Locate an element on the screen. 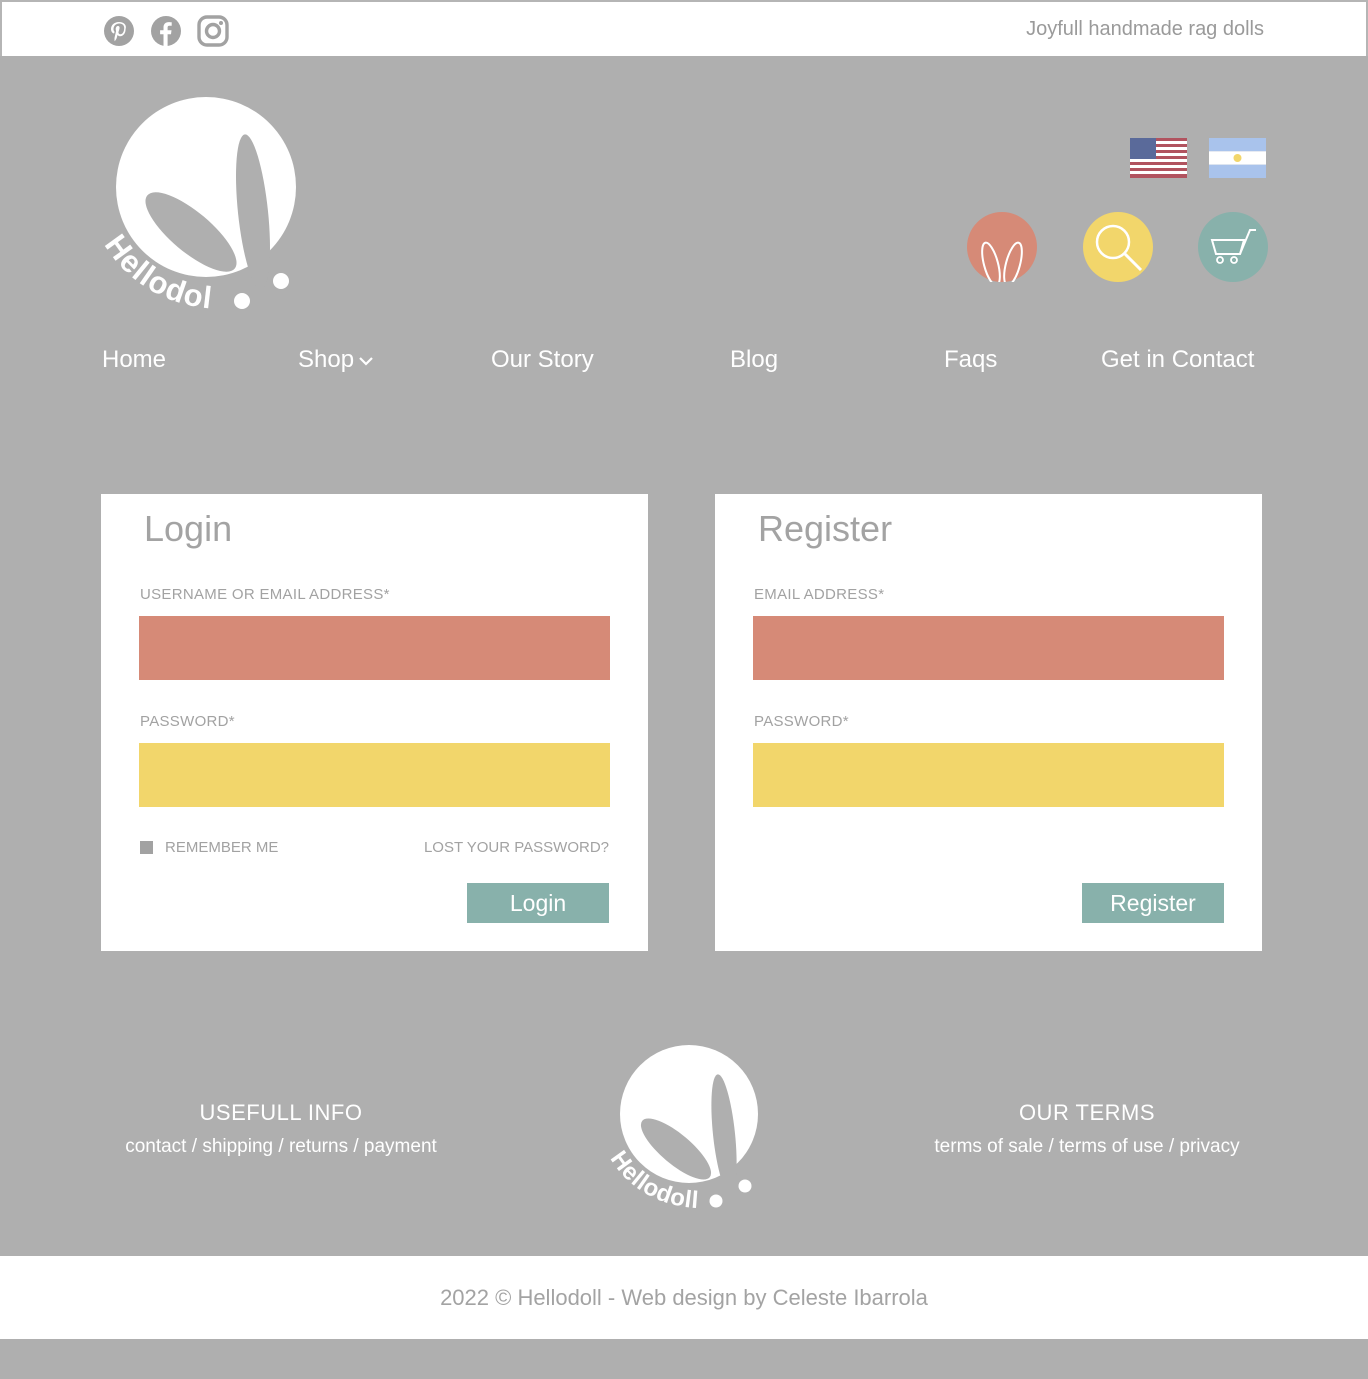  top-bar: Joyfull handmade rag dolls is located at coordinates (684, 28).